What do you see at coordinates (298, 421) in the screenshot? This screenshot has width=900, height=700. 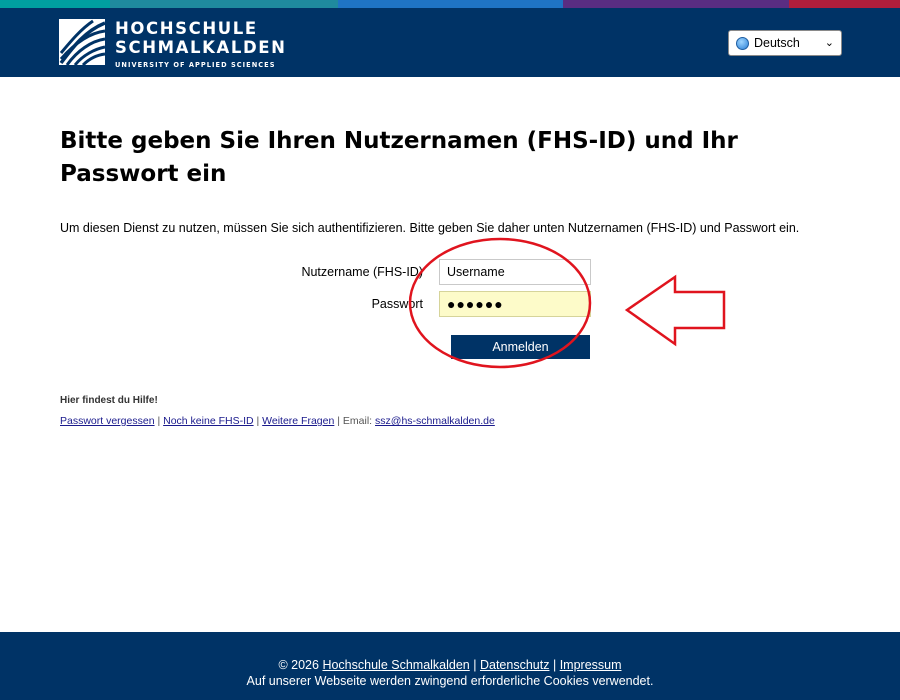 I see `more-questions-link: Weitere Fragen` at bounding box center [298, 421].